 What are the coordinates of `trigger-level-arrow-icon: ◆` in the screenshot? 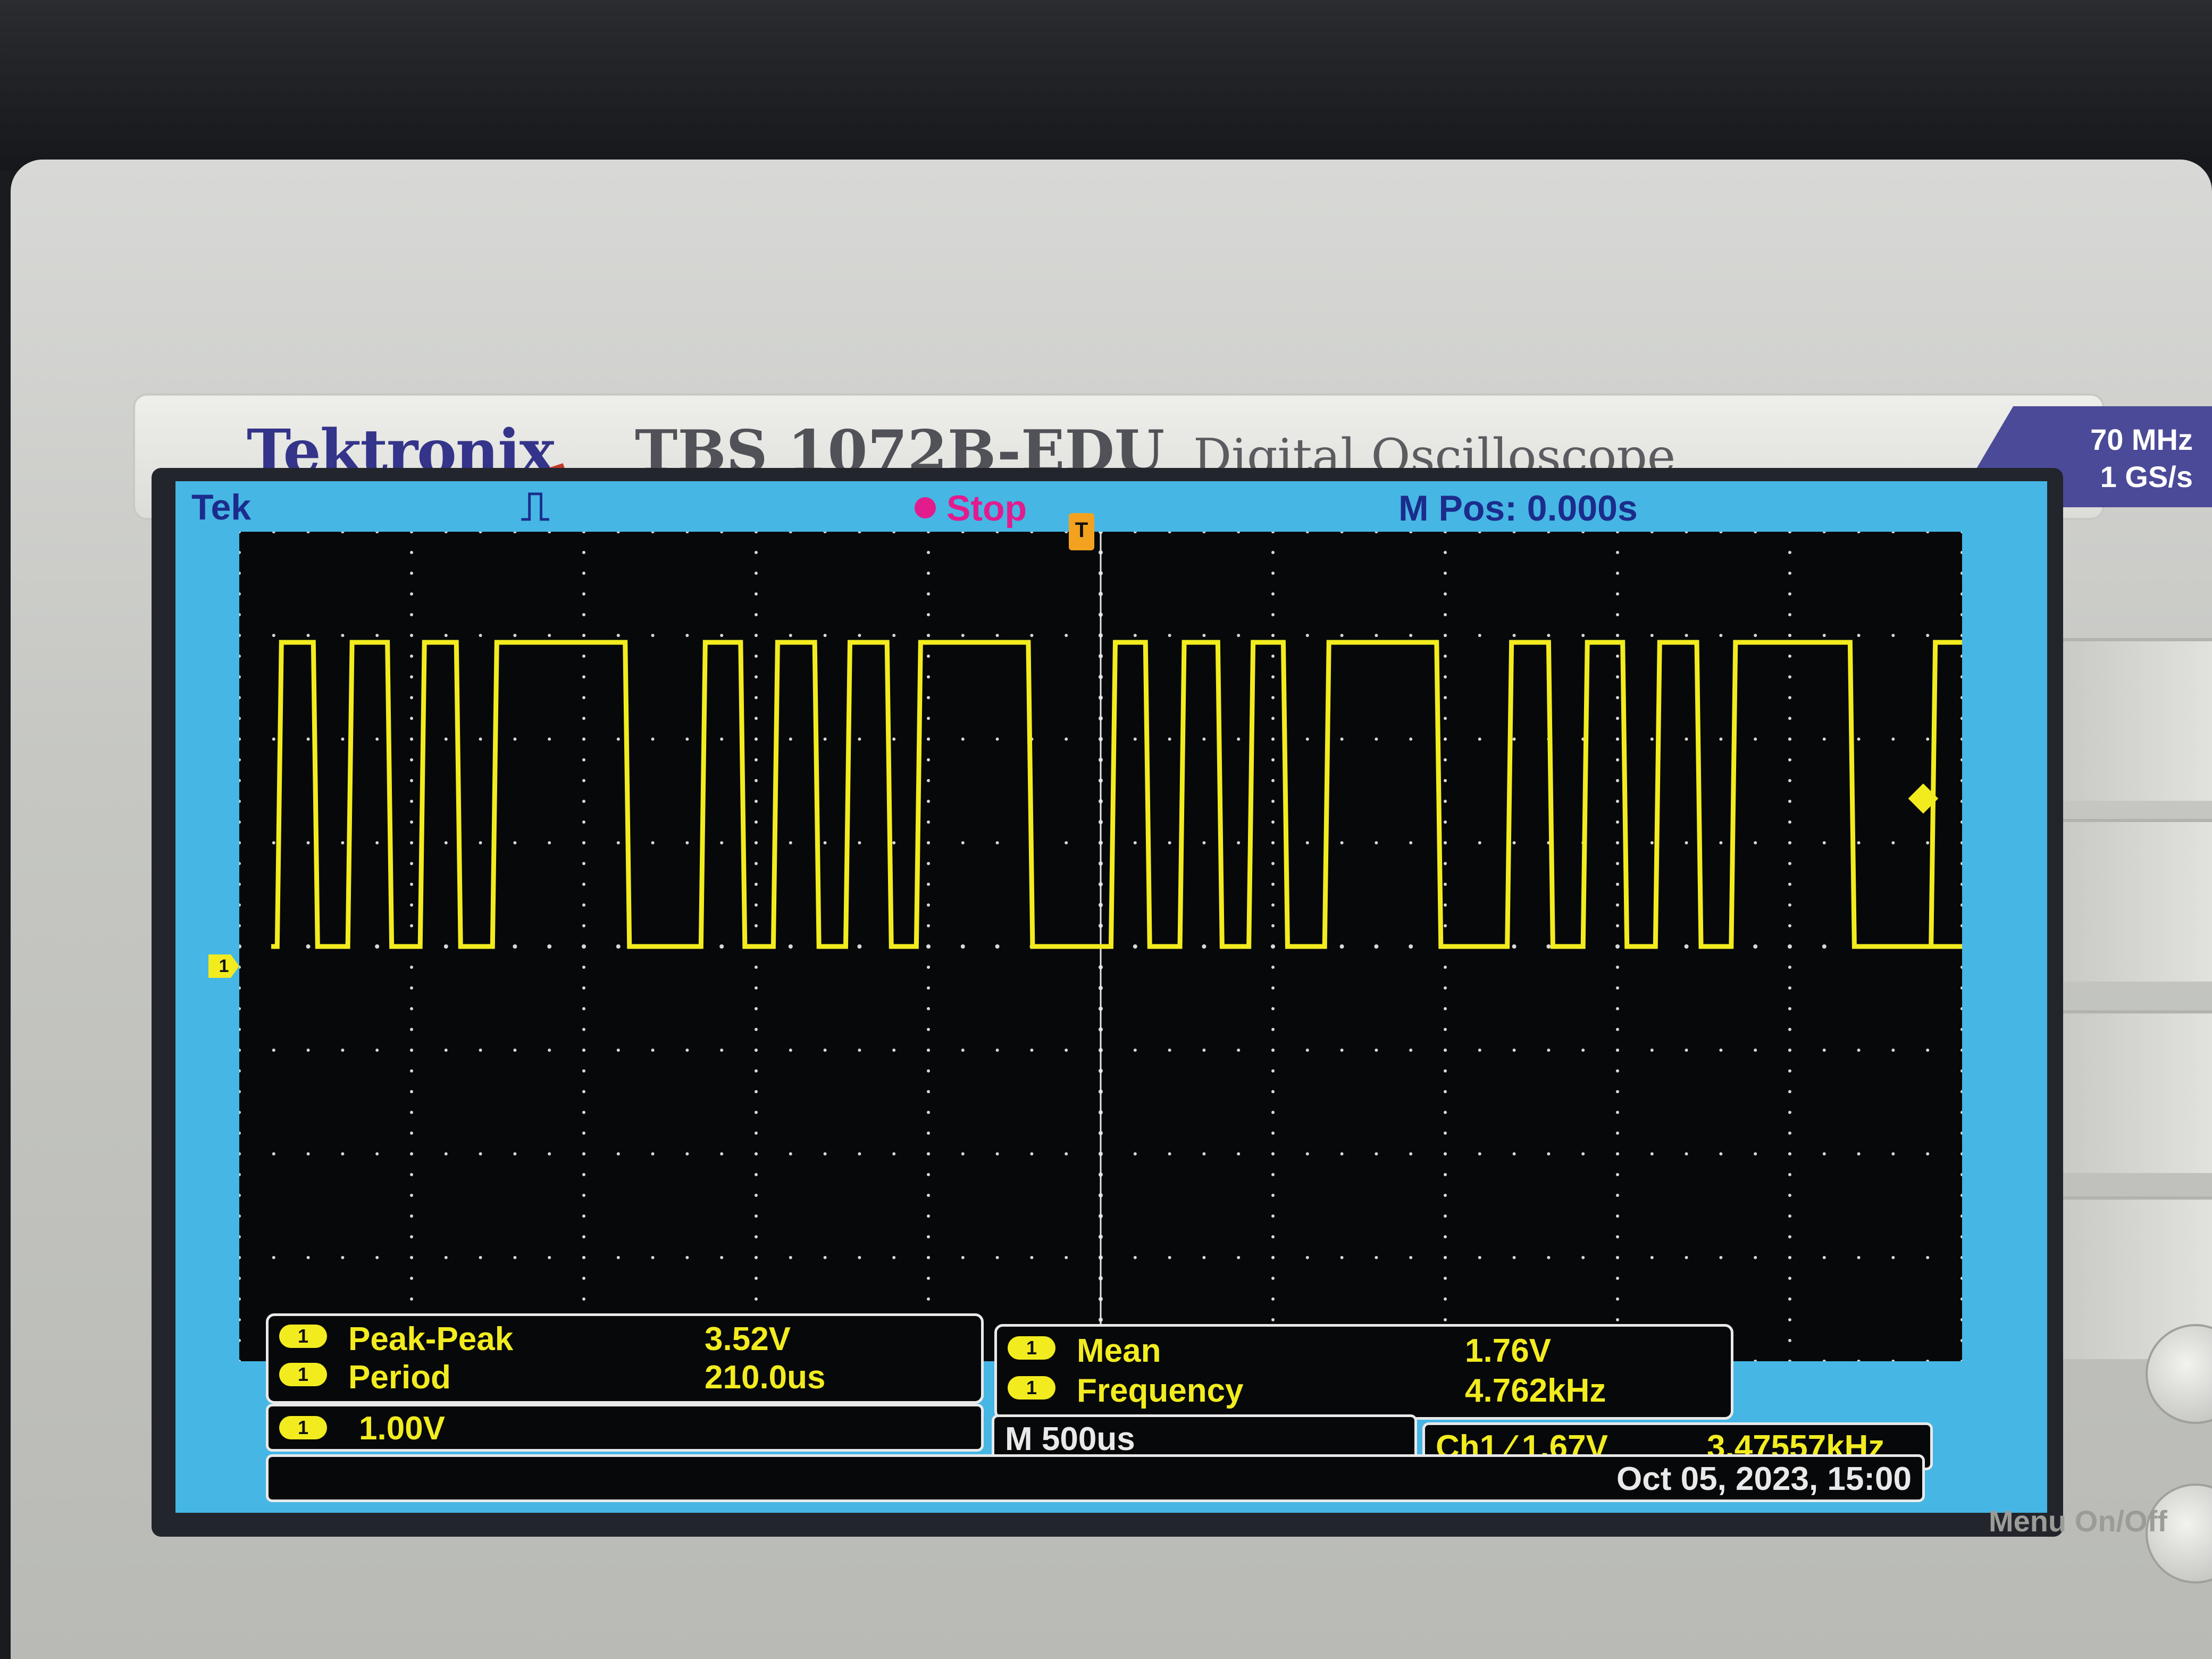 It's located at (1923, 795).